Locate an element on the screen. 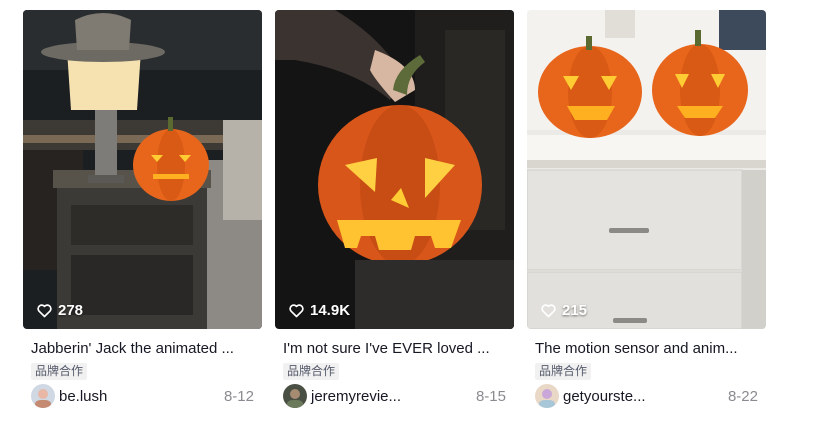 This screenshot has height=423, width=828. like-count-value: 278 is located at coordinates (71, 310).